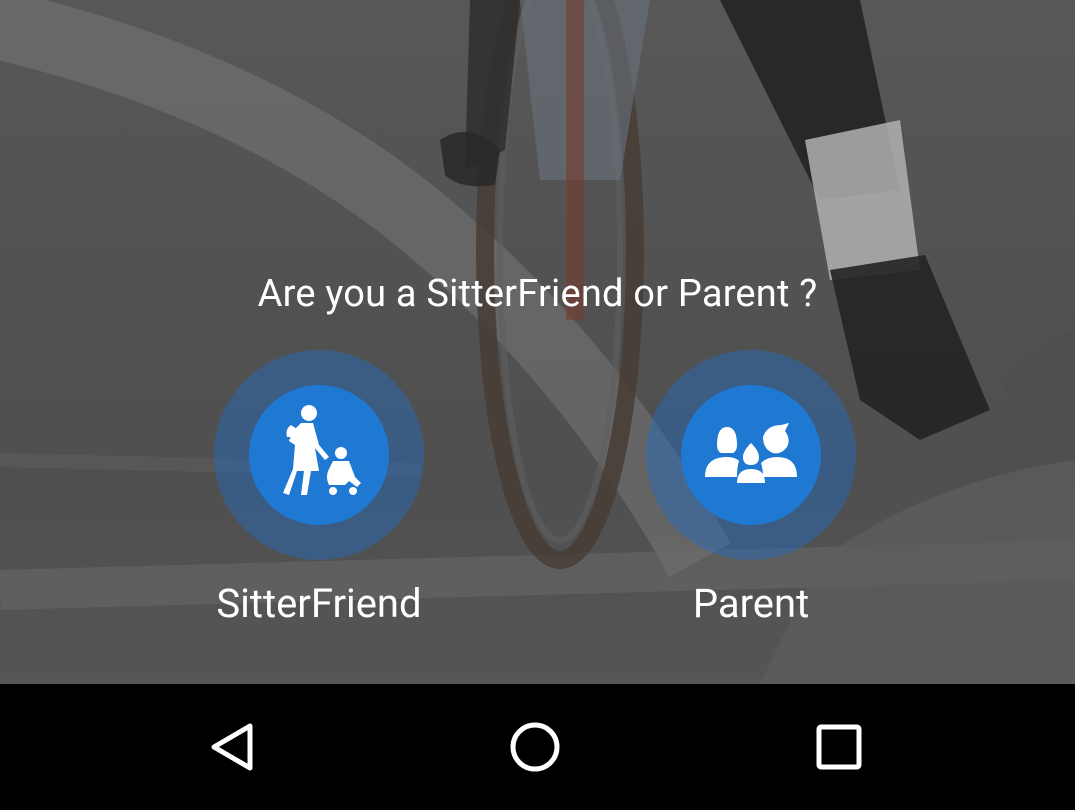  I want to click on family-icon, so click(751, 453).